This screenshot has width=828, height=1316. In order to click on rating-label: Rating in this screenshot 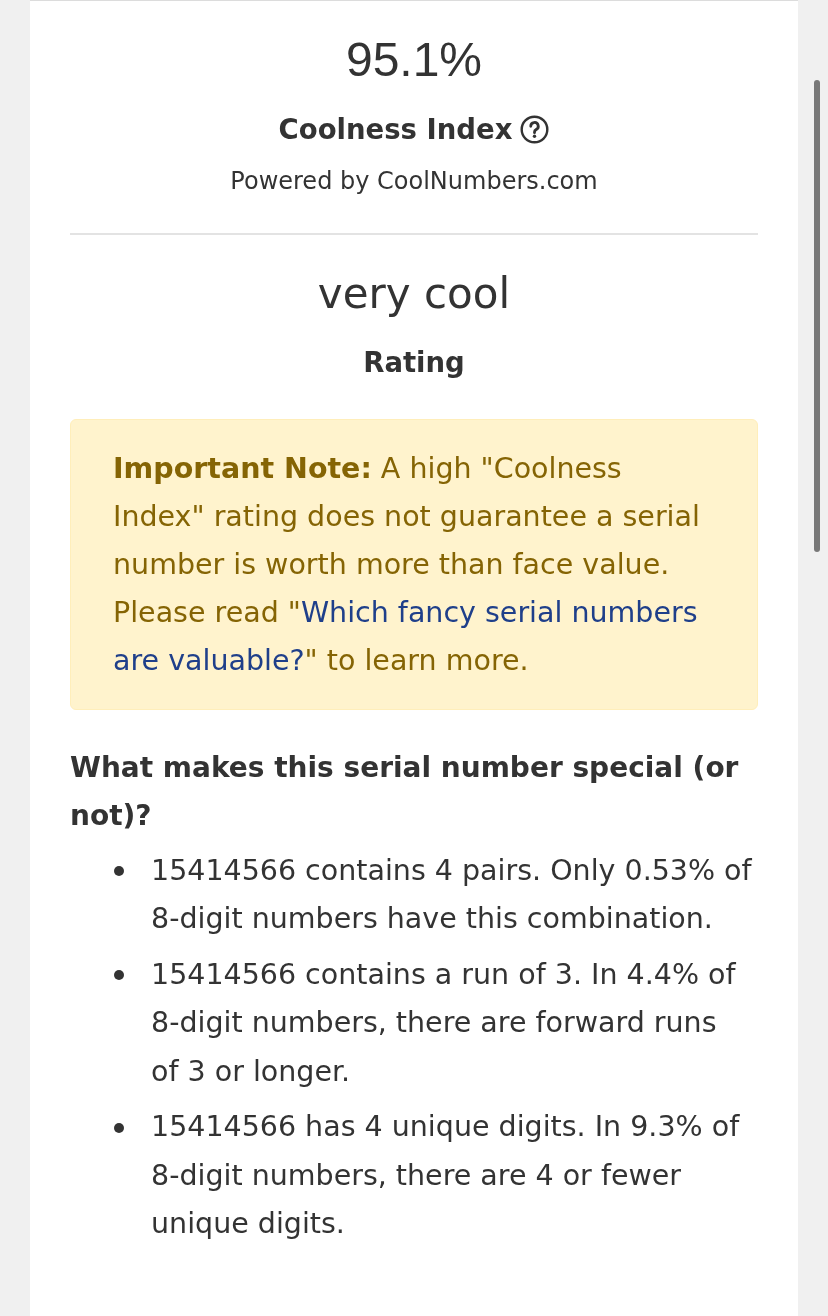, I will do `click(414, 362)`.